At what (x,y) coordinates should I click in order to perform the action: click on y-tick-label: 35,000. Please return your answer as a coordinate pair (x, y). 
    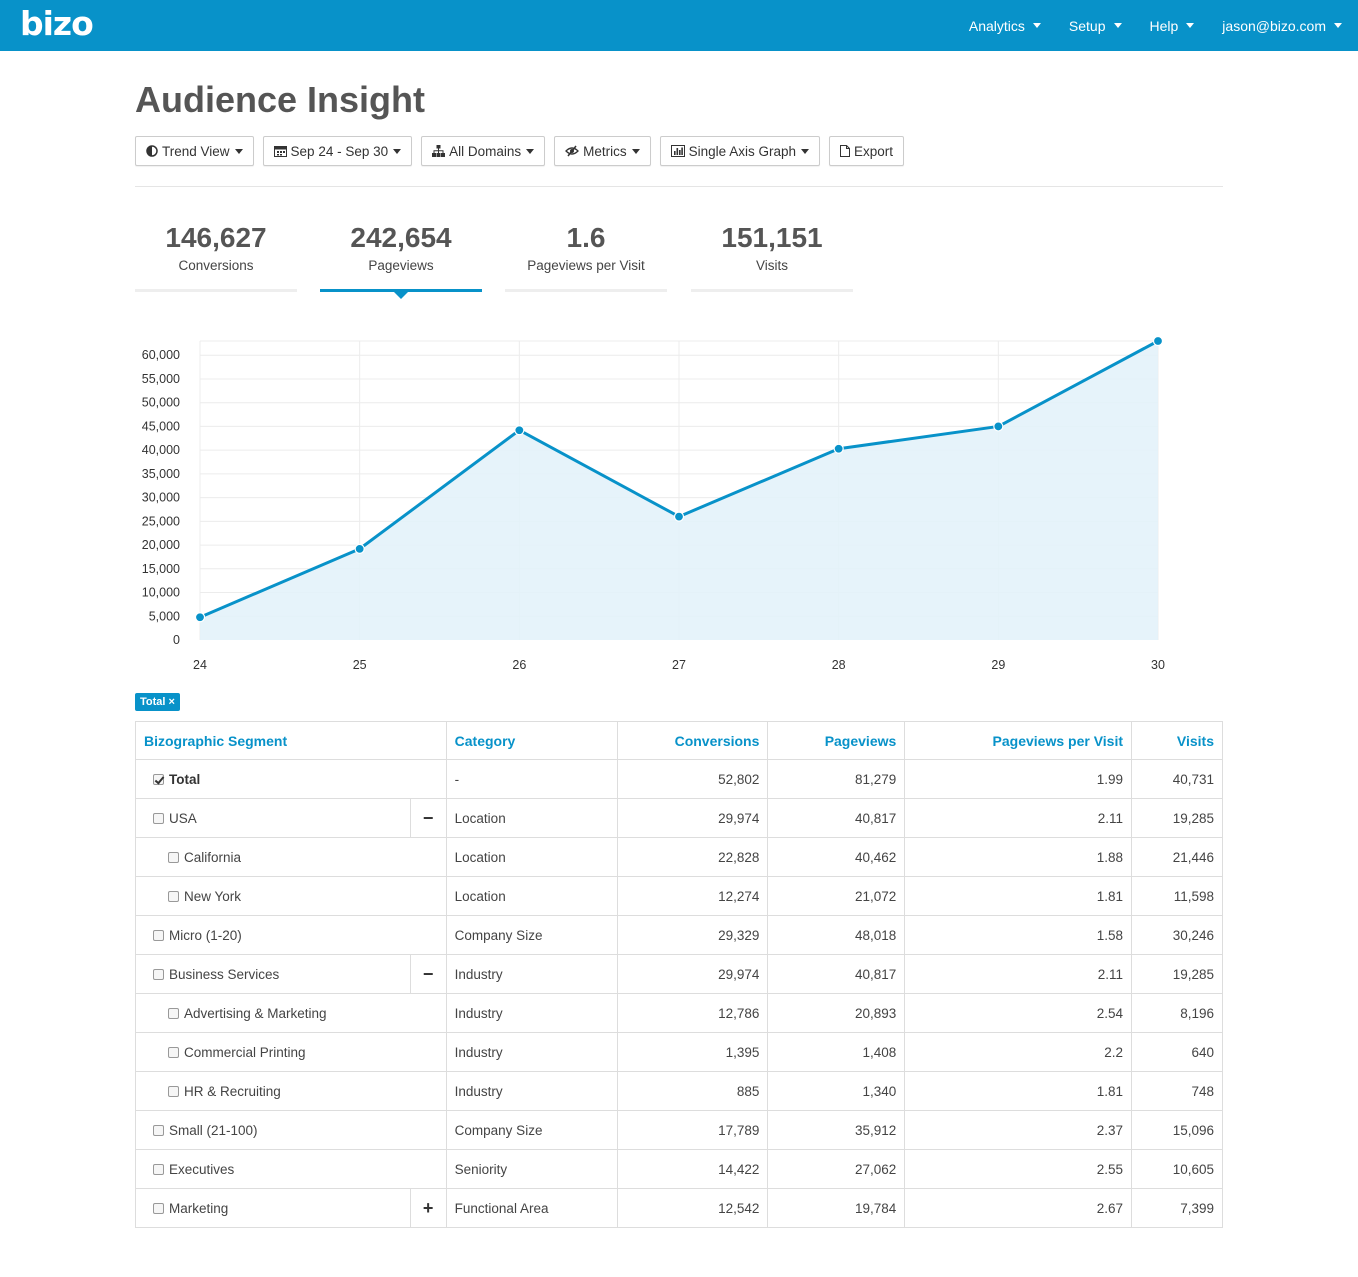
    Looking at the image, I should click on (161, 474).